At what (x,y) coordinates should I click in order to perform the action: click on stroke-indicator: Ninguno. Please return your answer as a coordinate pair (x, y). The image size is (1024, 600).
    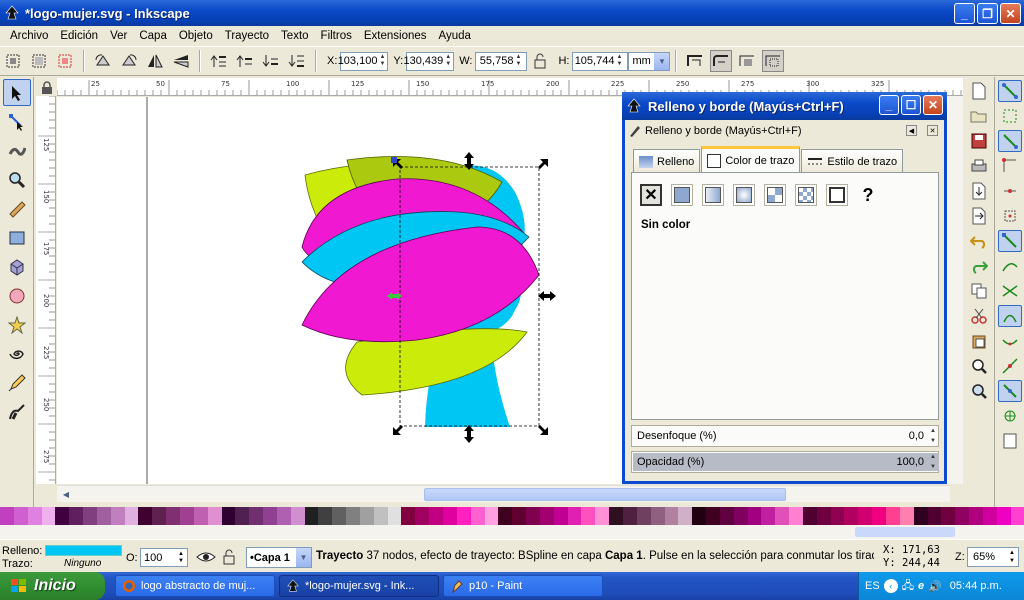
    Looking at the image, I should click on (82, 563).